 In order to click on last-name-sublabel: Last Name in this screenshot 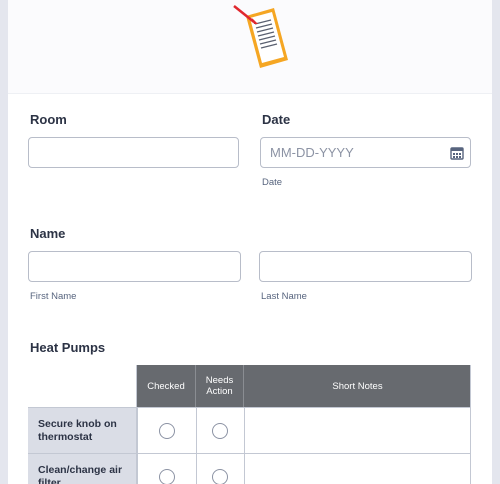, I will do `click(284, 296)`.